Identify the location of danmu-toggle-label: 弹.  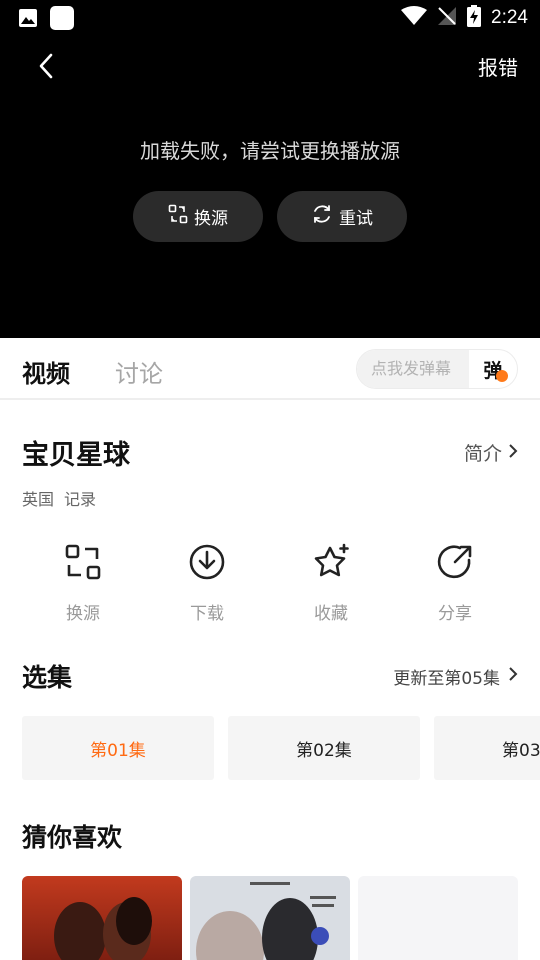
(495, 369).